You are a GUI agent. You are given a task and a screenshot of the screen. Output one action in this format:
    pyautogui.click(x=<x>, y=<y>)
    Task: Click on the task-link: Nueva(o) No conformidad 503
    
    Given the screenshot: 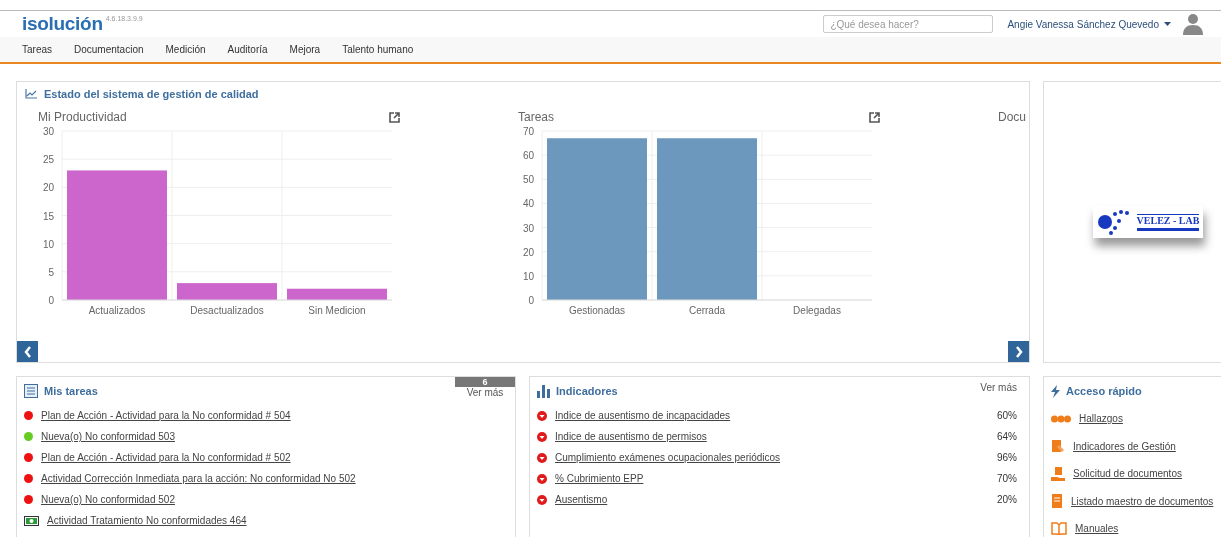 What is the action you would take?
    pyautogui.click(x=108, y=436)
    